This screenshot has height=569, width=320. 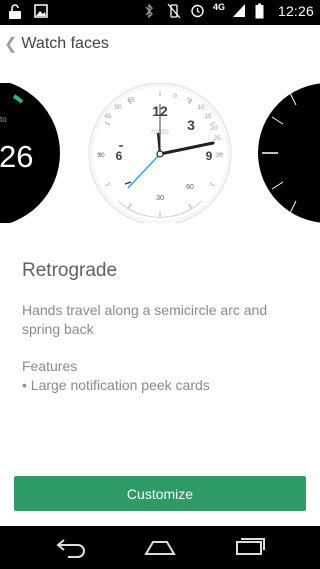 I want to click on arc-number: 45, so click(x=108, y=116).